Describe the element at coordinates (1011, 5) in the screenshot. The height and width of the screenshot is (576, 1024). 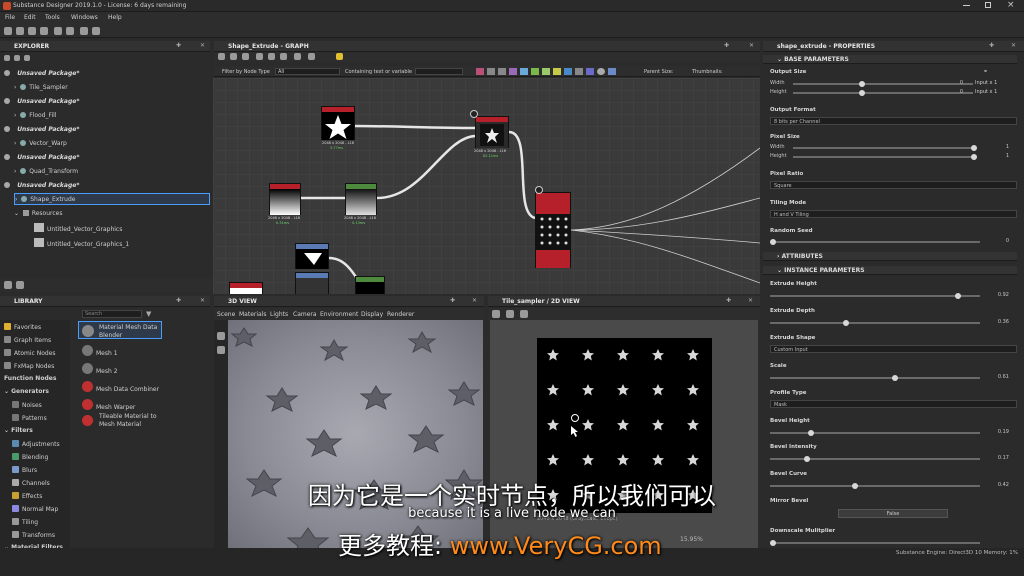
I see `close-icon: ×` at that location.